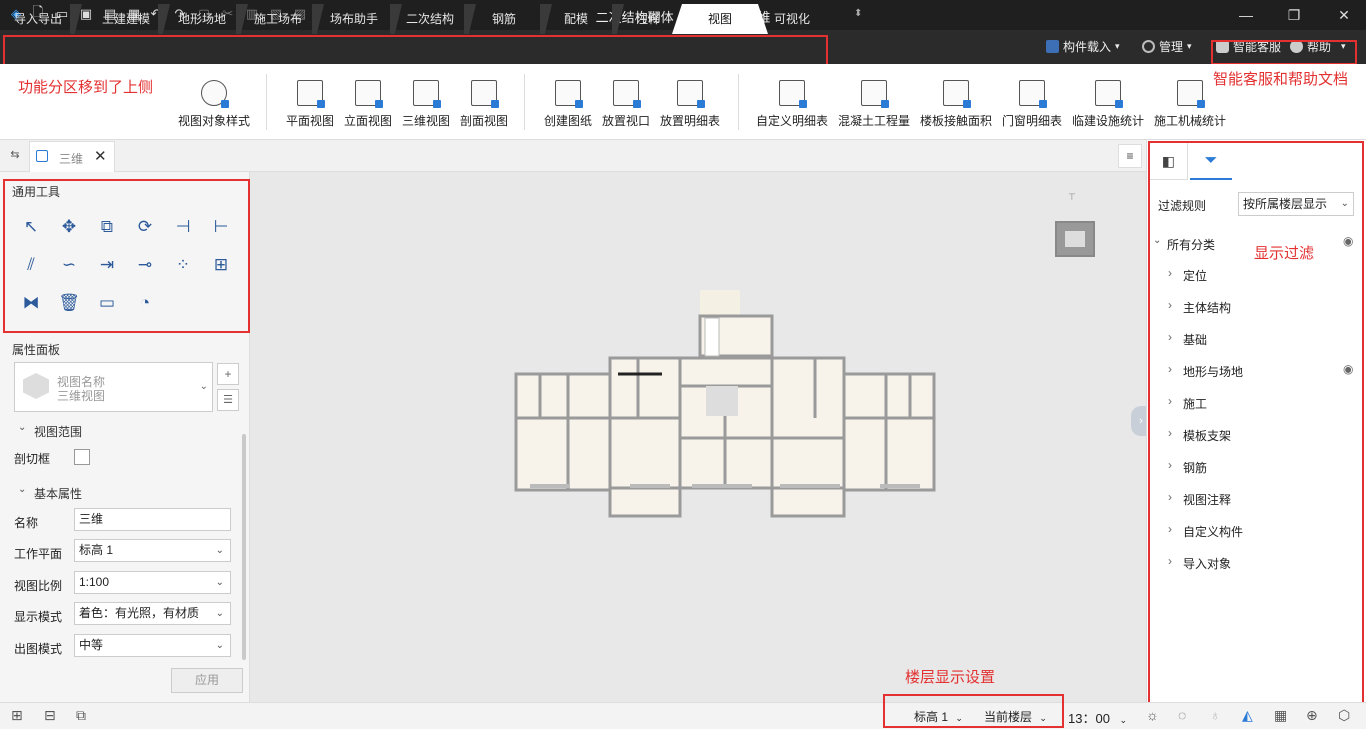 The width and height of the screenshot is (1366, 729). I want to click on gear-icon, so click(1148, 46).